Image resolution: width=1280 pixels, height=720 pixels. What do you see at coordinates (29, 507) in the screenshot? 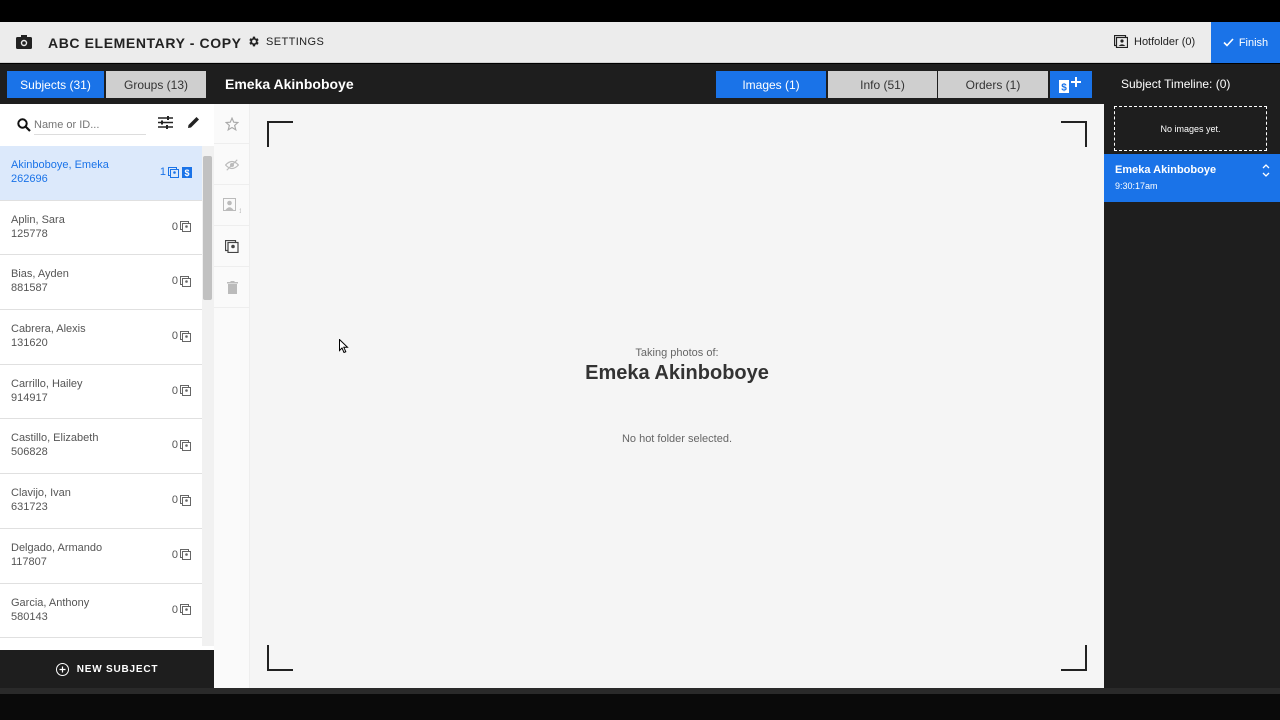
I see `subject-id: 631723` at bounding box center [29, 507].